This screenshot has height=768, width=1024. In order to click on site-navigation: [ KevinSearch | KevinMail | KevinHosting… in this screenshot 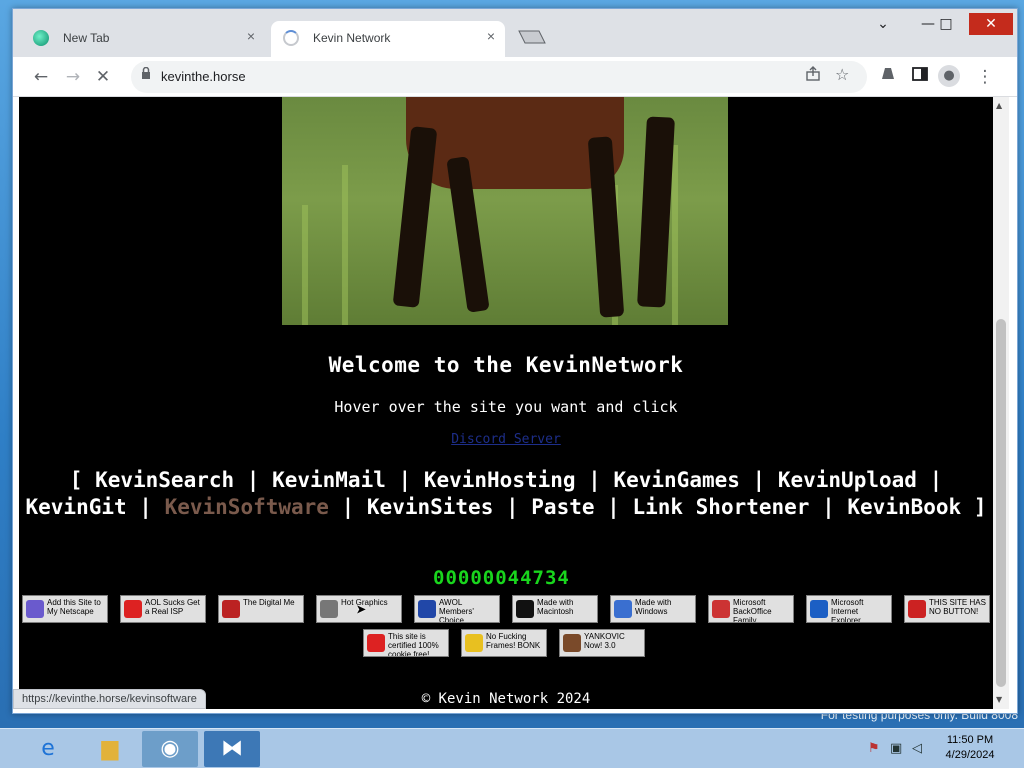, I will do `click(506, 494)`.